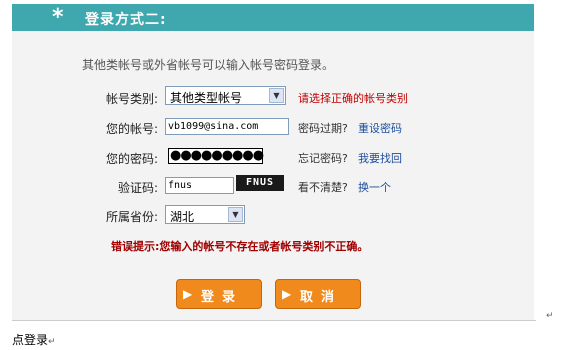 This screenshot has height=350, width=577. I want to click on province-select: 湖北 ▼, so click(205, 214).